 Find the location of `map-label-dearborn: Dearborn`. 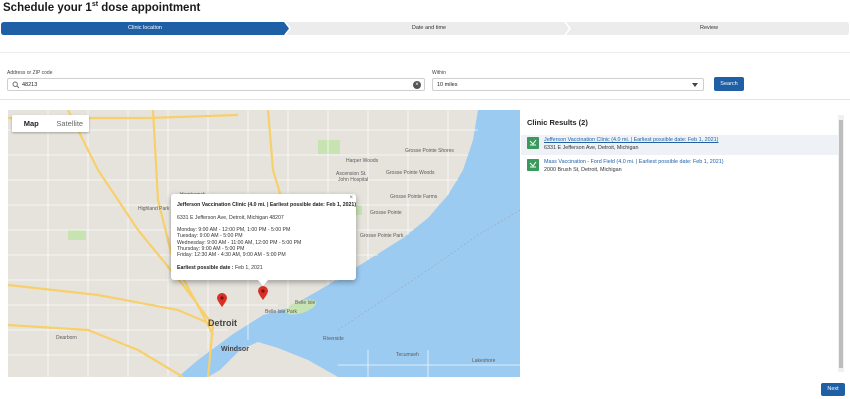

map-label-dearborn: Dearborn is located at coordinates (66, 338).